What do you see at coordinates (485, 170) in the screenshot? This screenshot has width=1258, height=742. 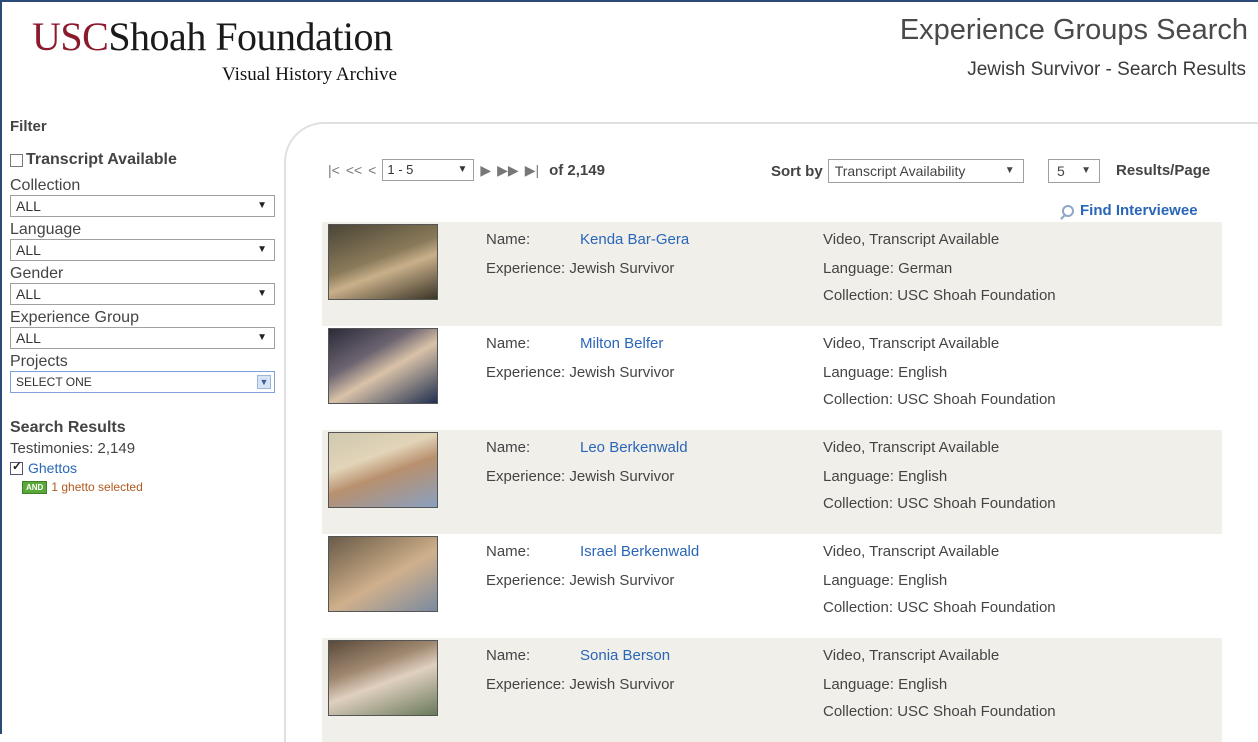 I see `next-page-icon: ▶` at bounding box center [485, 170].